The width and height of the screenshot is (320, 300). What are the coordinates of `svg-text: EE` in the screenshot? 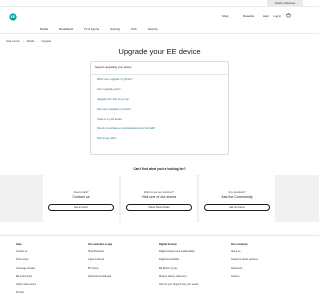 It's located at (13, 17).